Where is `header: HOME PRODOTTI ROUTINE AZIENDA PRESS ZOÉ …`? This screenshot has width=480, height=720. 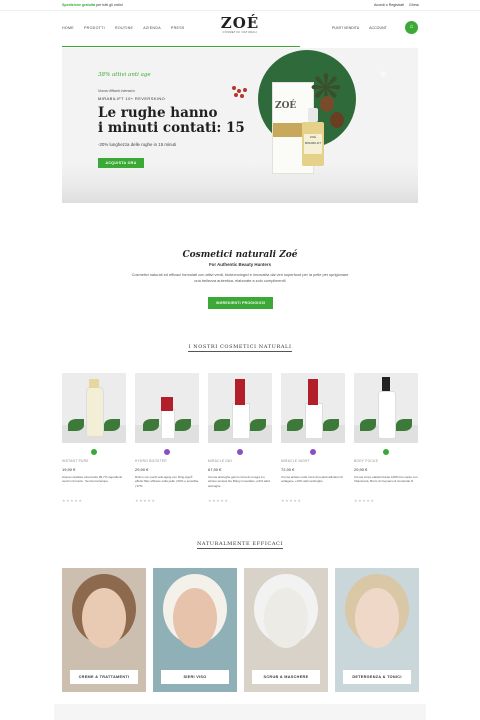 header: HOME PRODOTTI ROUTINE AZIENDA PRESS ZOÉ … is located at coordinates (240, 29).